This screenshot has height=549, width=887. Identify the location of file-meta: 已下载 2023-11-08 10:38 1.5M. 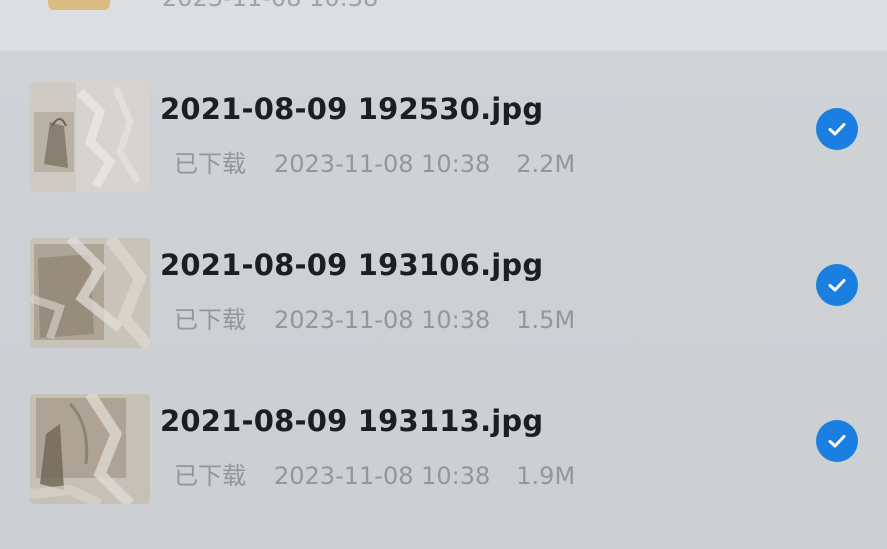
(374, 317).